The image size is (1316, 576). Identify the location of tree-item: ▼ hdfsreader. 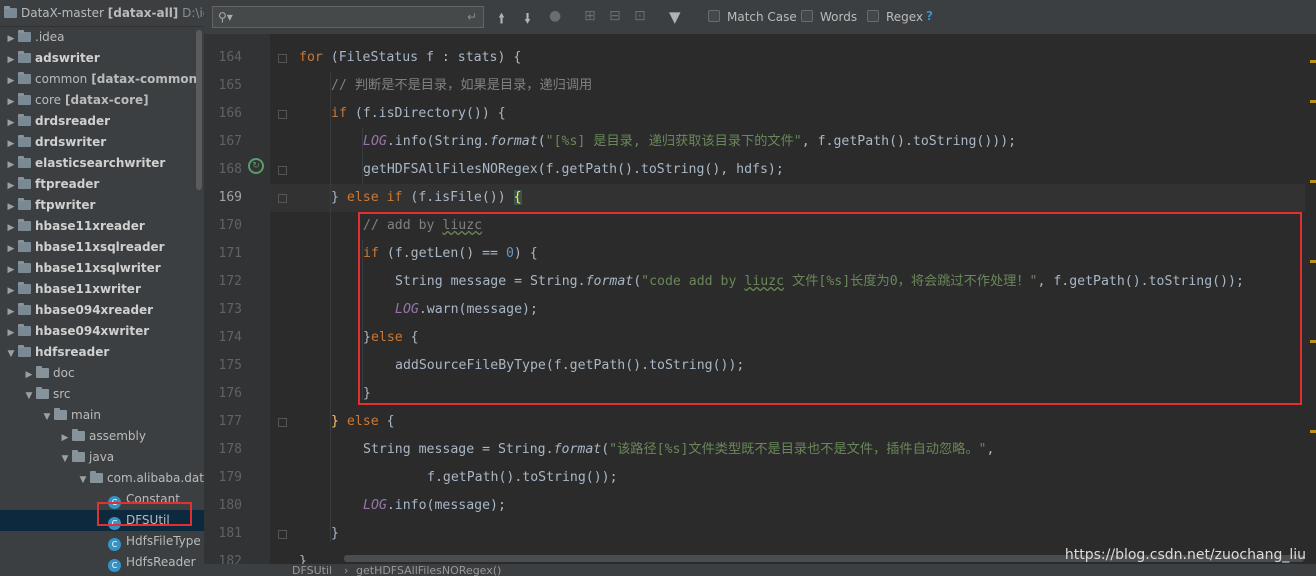
(102, 352).